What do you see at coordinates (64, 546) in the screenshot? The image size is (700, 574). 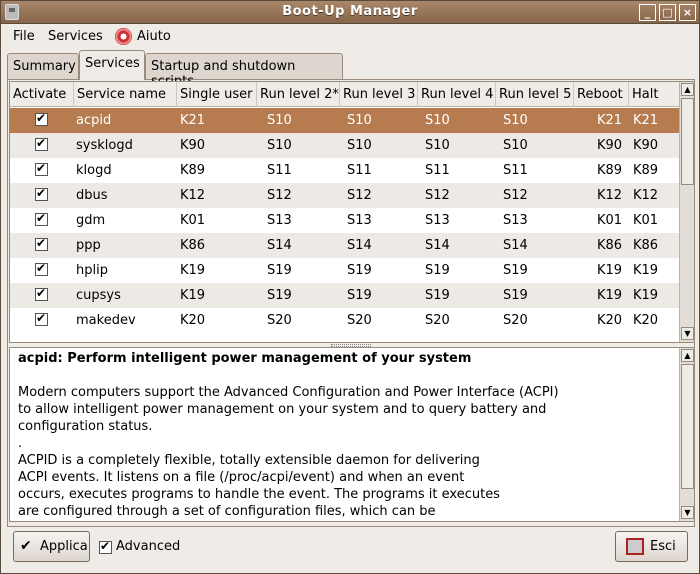 I see `apply-label: Applica` at bounding box center [64, 546].